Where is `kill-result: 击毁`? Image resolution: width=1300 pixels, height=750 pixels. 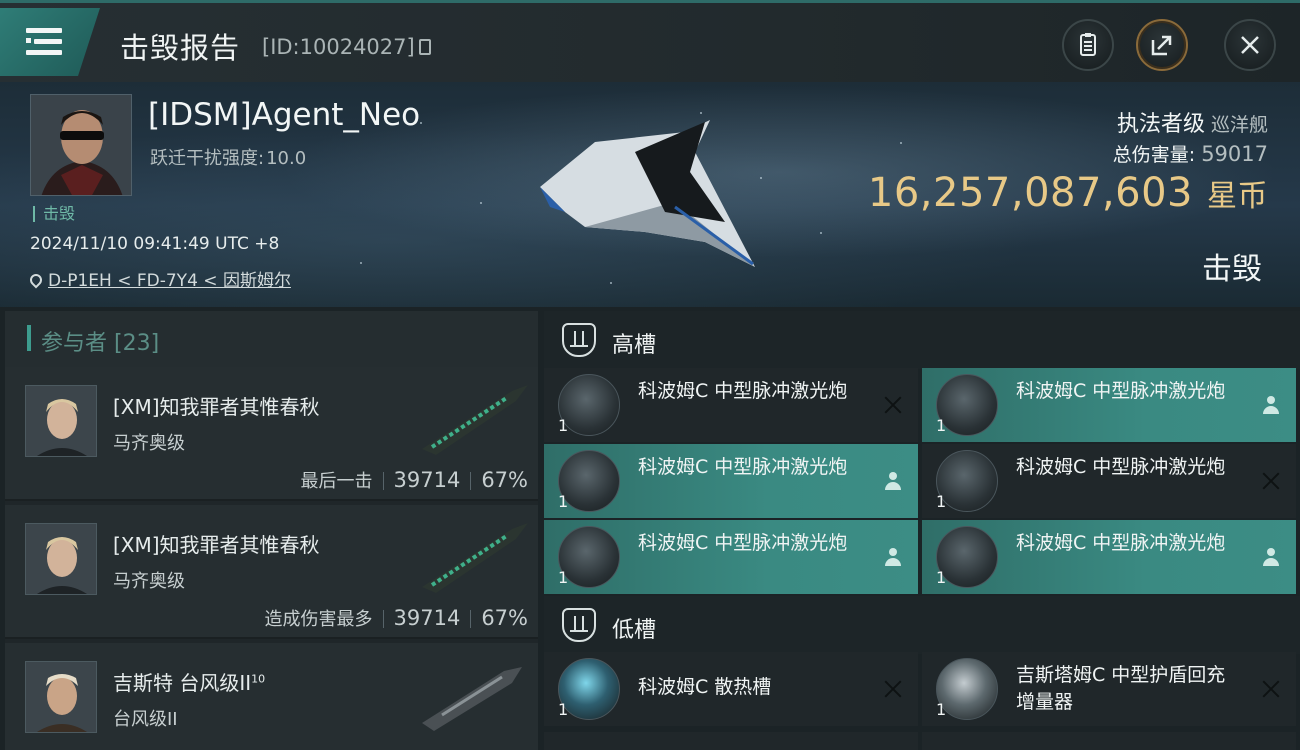 kill-result: 击毁 is located at coordinates (1232, 269).